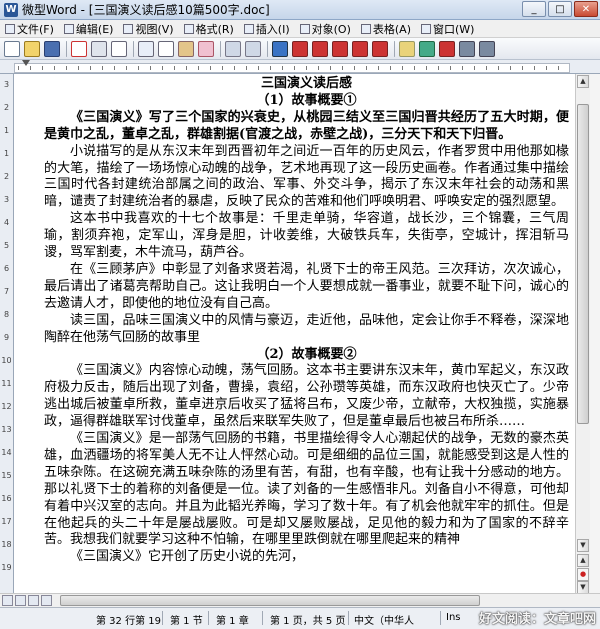  What do you see at coordinates (340, 48) in the screenshot?
I see `columns-icon` at bounding box center [340, 48].